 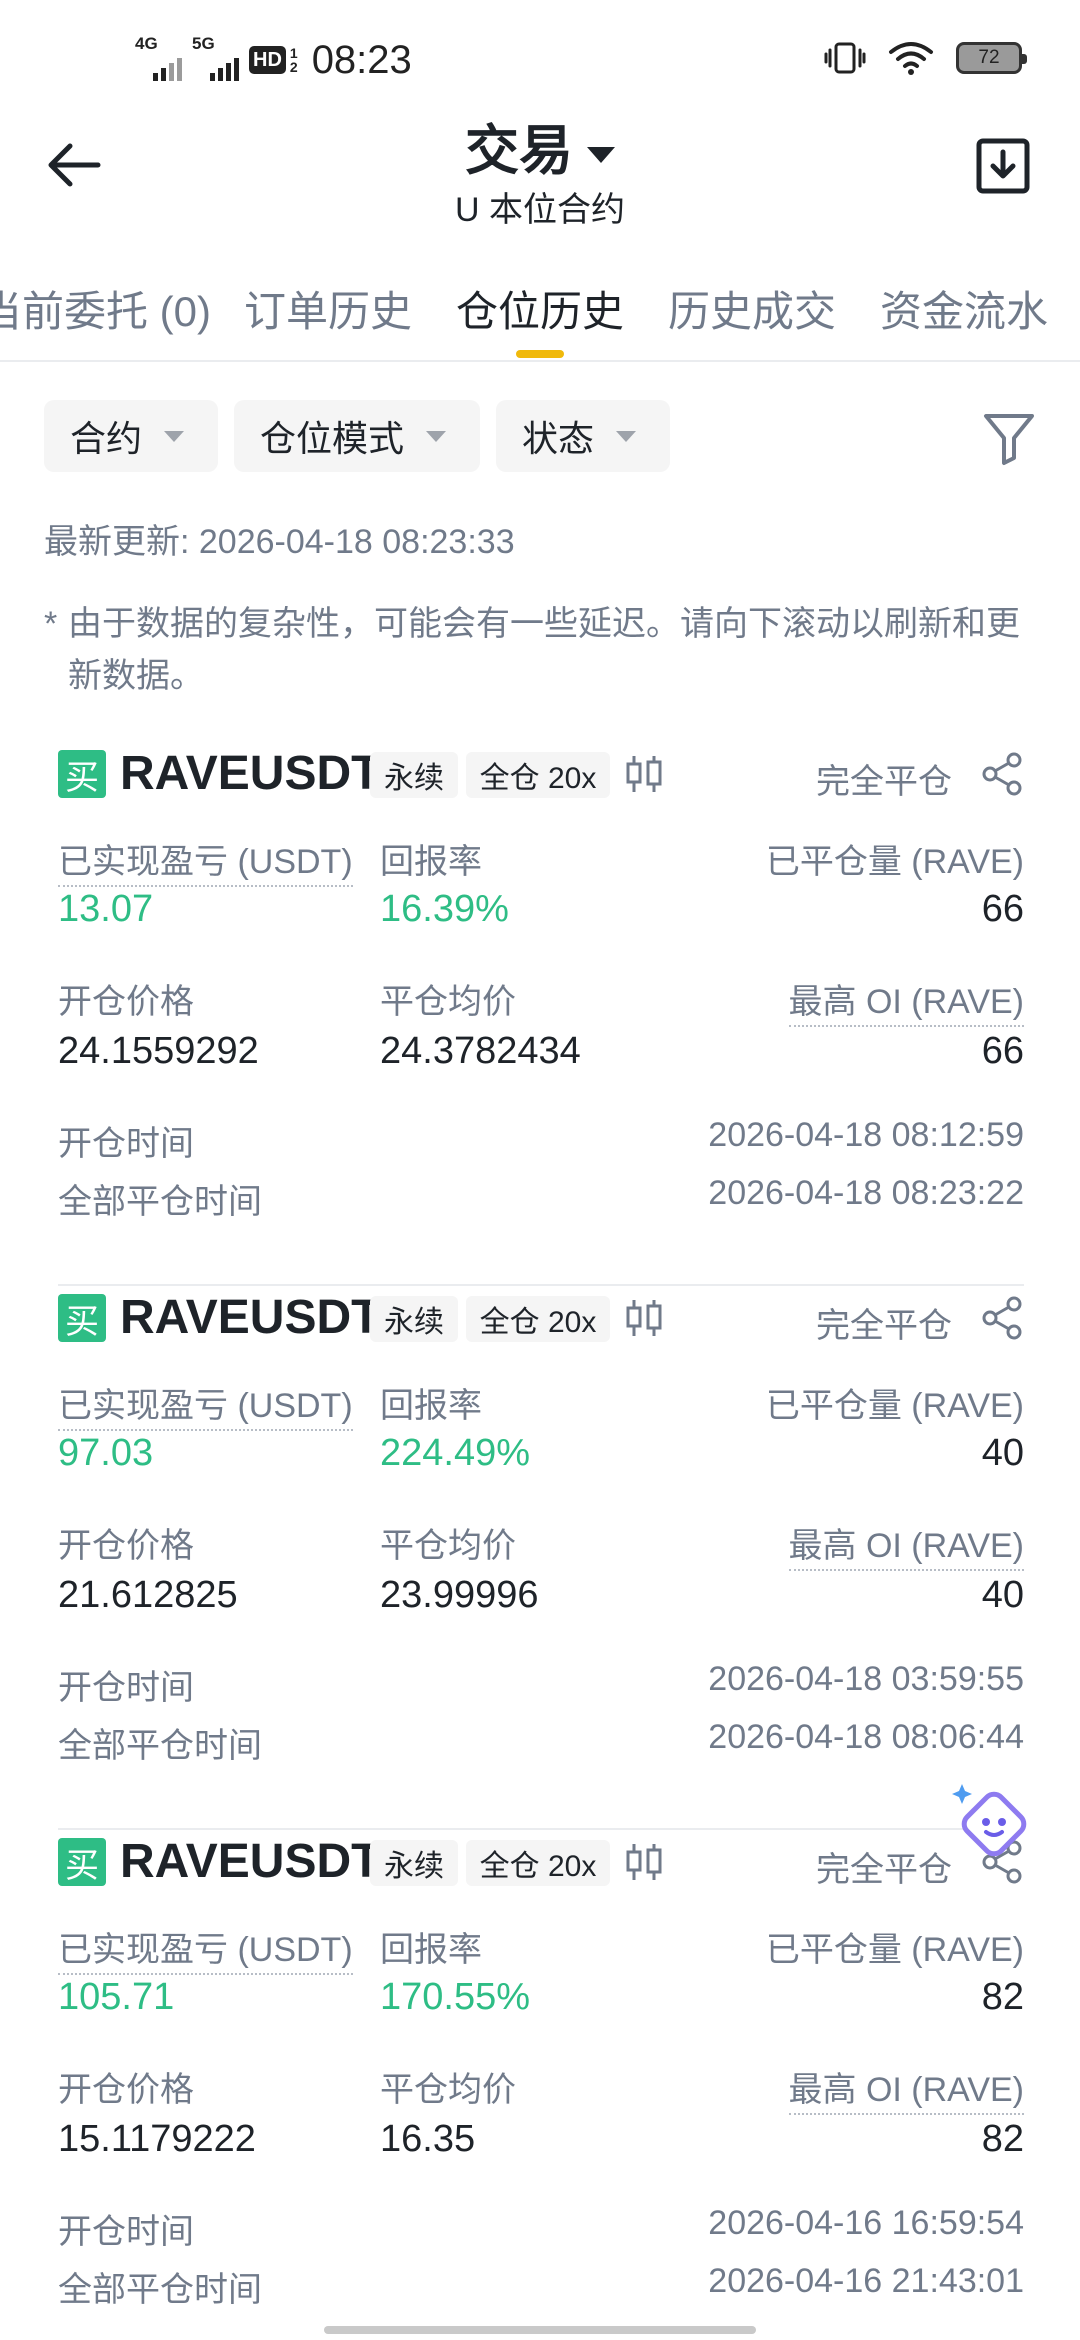 What do you see at coordinates (519, 151) in the screenshot?
I see `page-title-text: 交易` at bounding box center [519, 151].